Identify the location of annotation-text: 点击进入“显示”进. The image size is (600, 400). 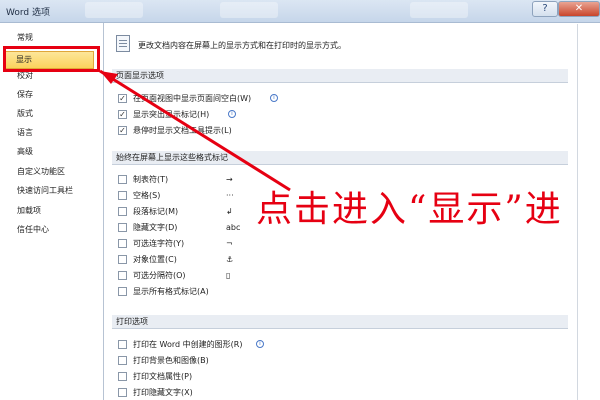
(409, 209).